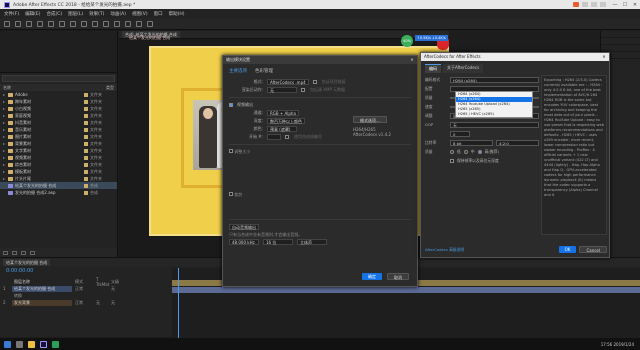 Image resolution: width=640 pixels, height=350 pixels. What do you see at coordinates (75, 14) in the screenshot?
I see `menu-layer: 图层(L)` at bounding box center [75, 14].